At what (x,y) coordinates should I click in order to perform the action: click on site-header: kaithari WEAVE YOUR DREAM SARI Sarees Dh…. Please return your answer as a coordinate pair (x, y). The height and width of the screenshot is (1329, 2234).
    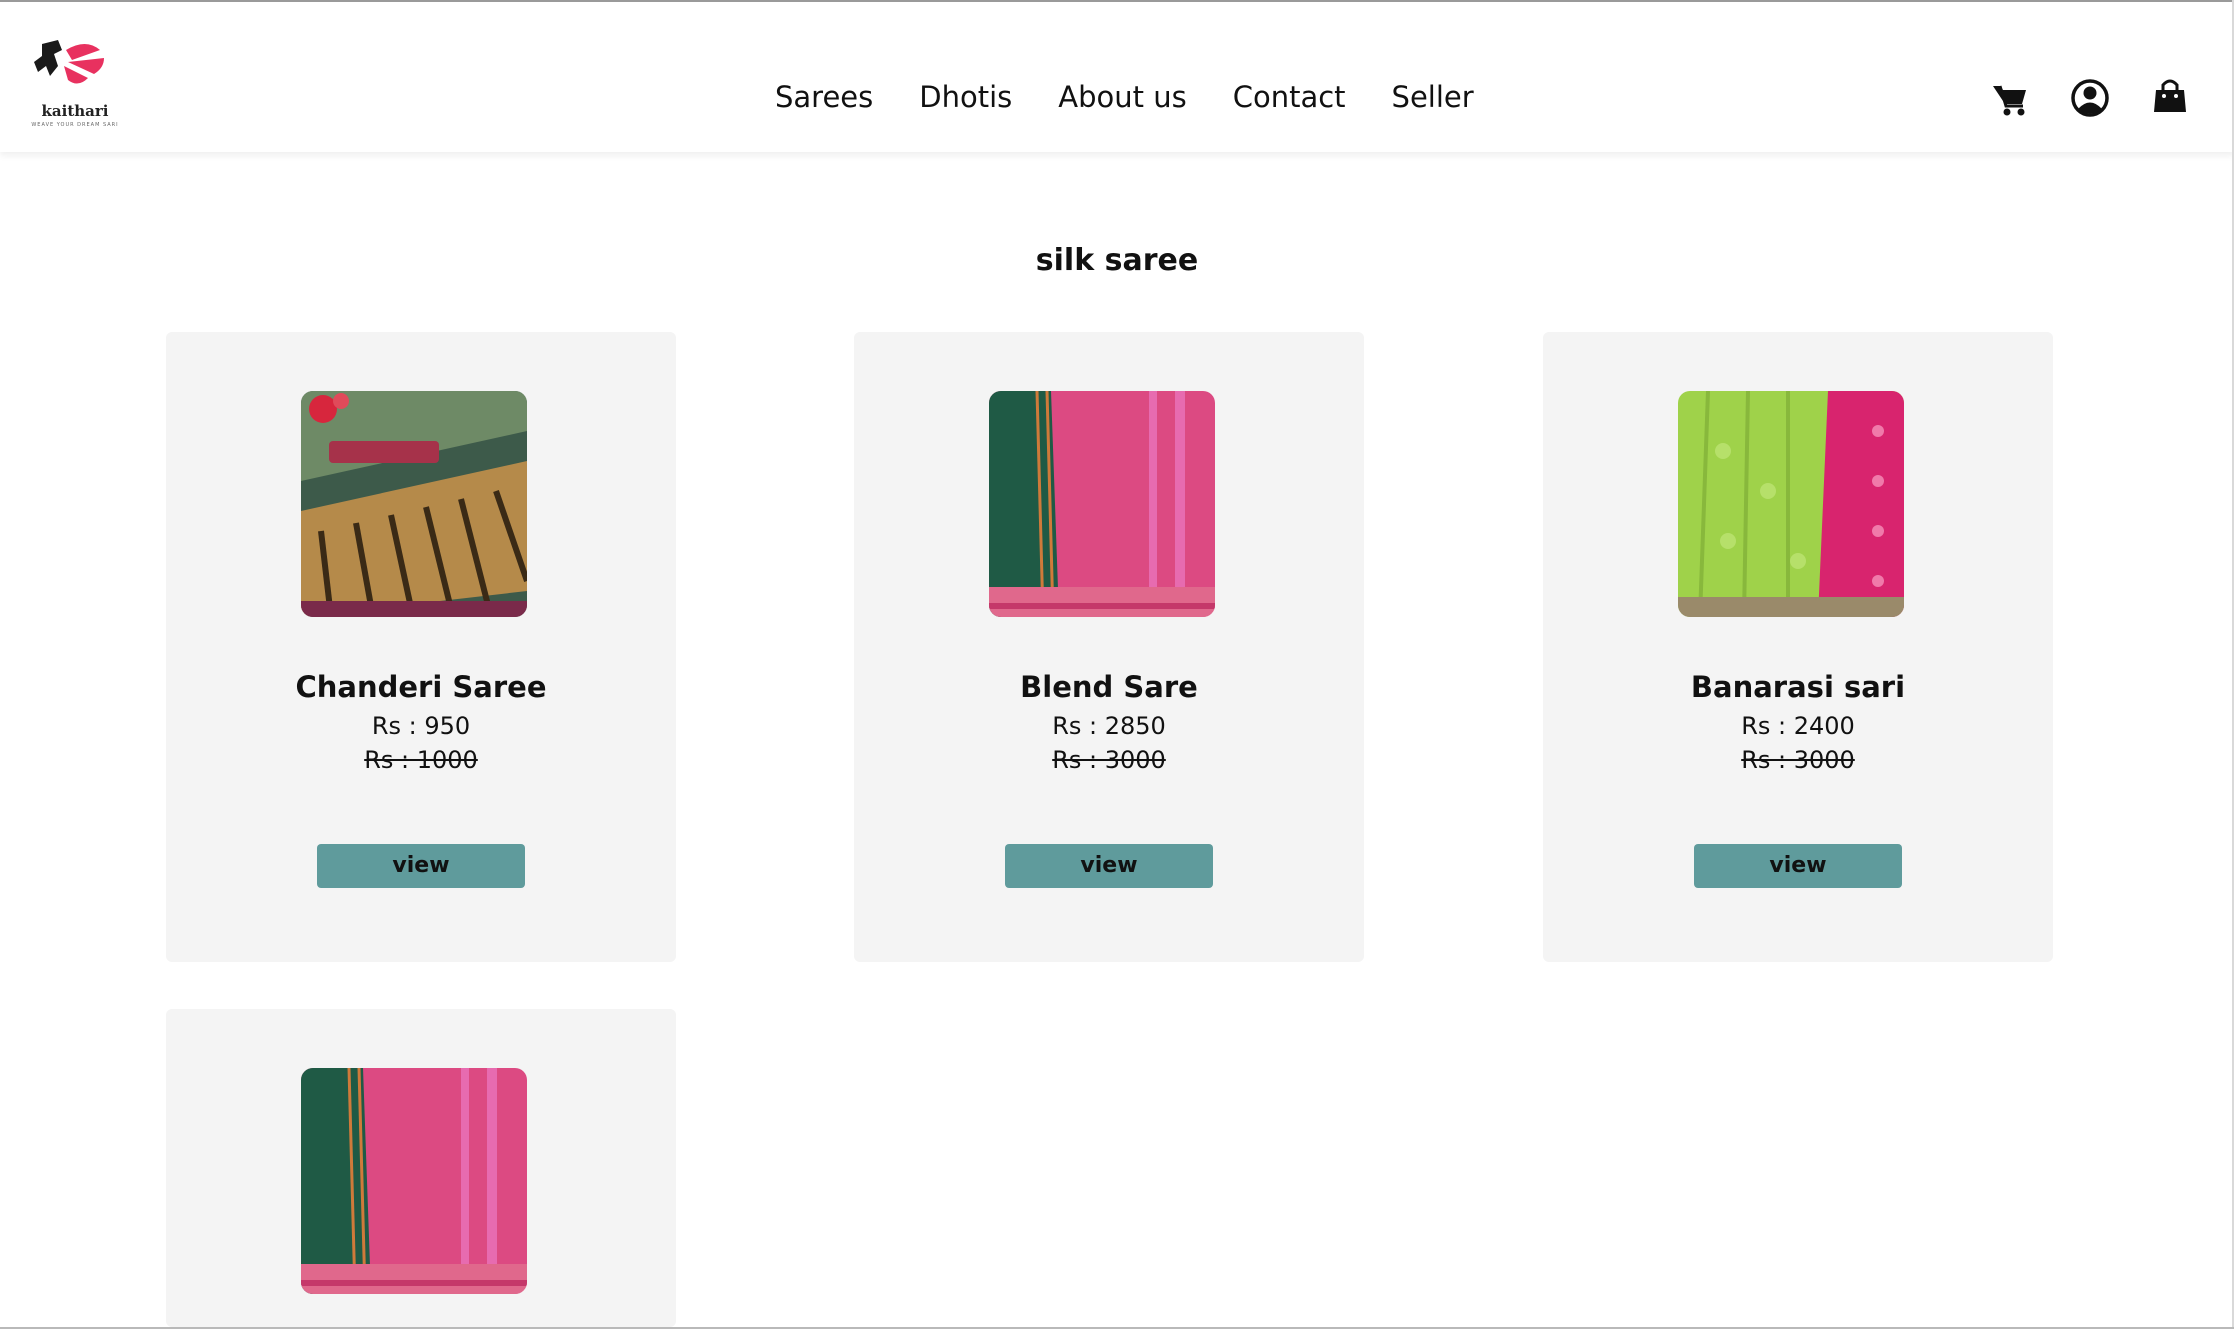
    Looking at the image, I should click on (1117, 77).